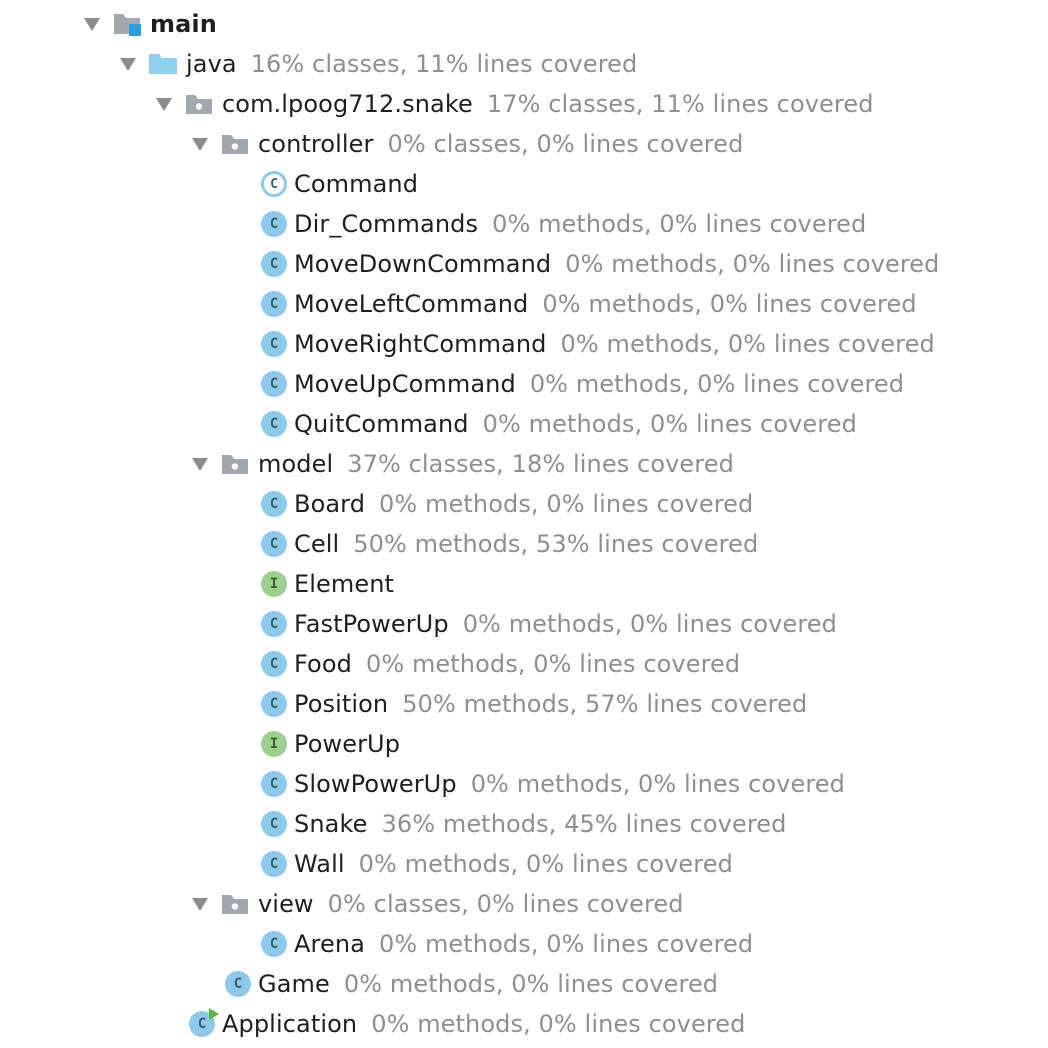 Image resolution: width=1048 pixels, height=1048 pixels. I want to click on tree-item-name: FastPowerUp, so click(371, 624).